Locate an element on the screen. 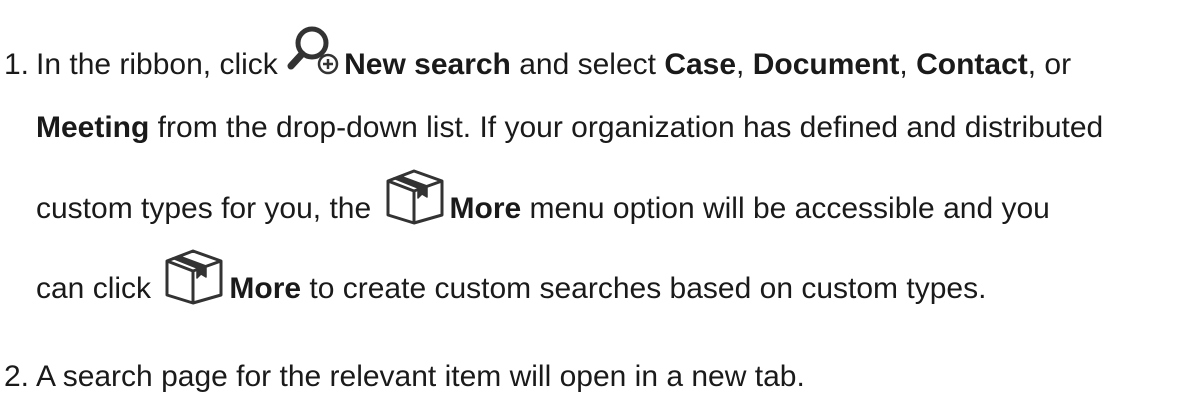  document-label: Document is located at coordinates (826, 64).